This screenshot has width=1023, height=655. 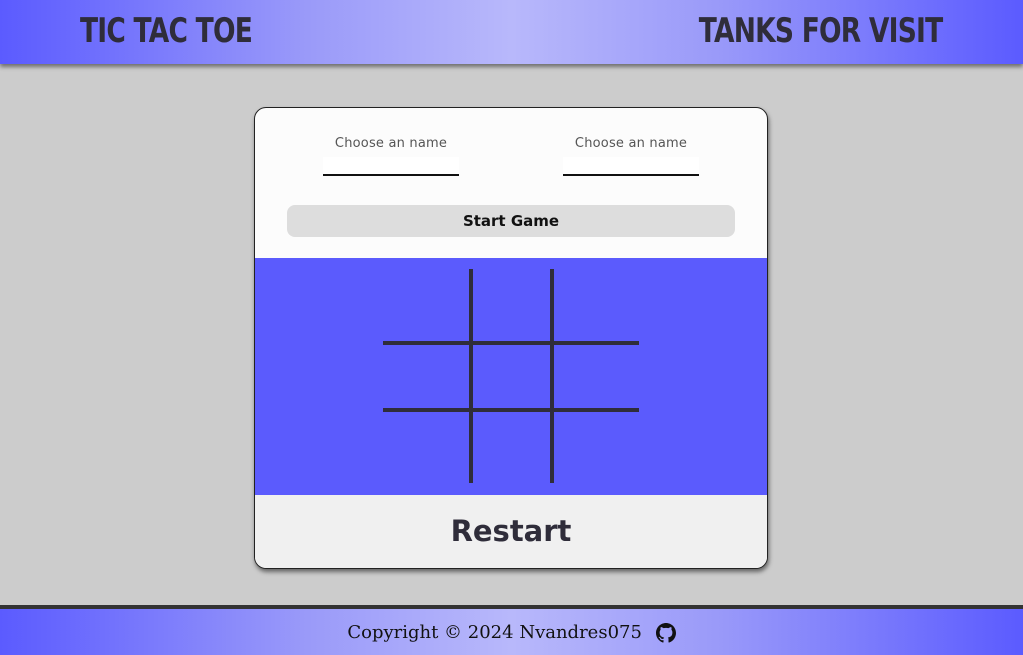 What do you see at coordinates (511, 221) in the screenshot?
I see `start-game-button: Start Game` at bounding box center [511, 221].